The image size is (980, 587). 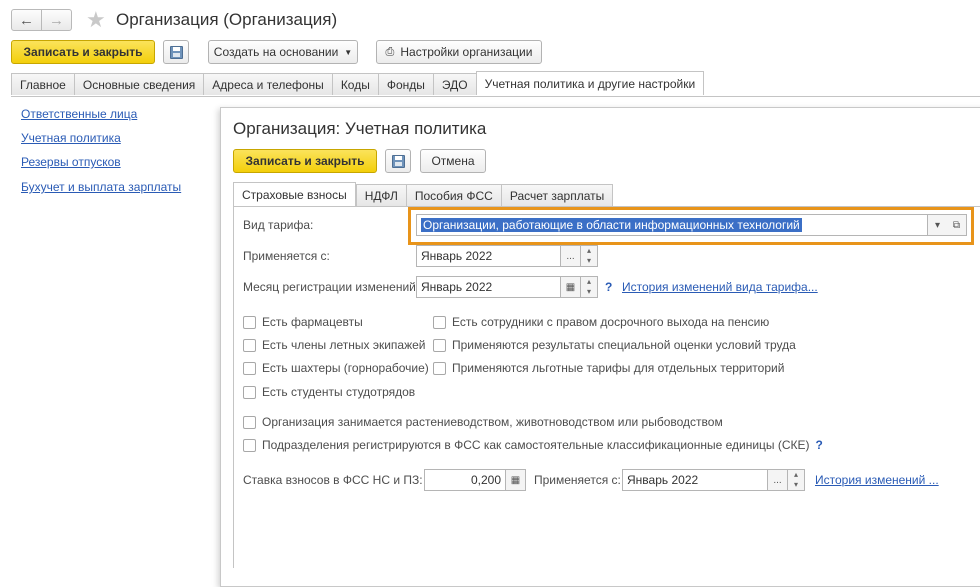 I want to click on chevron-down-icon: ▾, so click(x=937, y=225).